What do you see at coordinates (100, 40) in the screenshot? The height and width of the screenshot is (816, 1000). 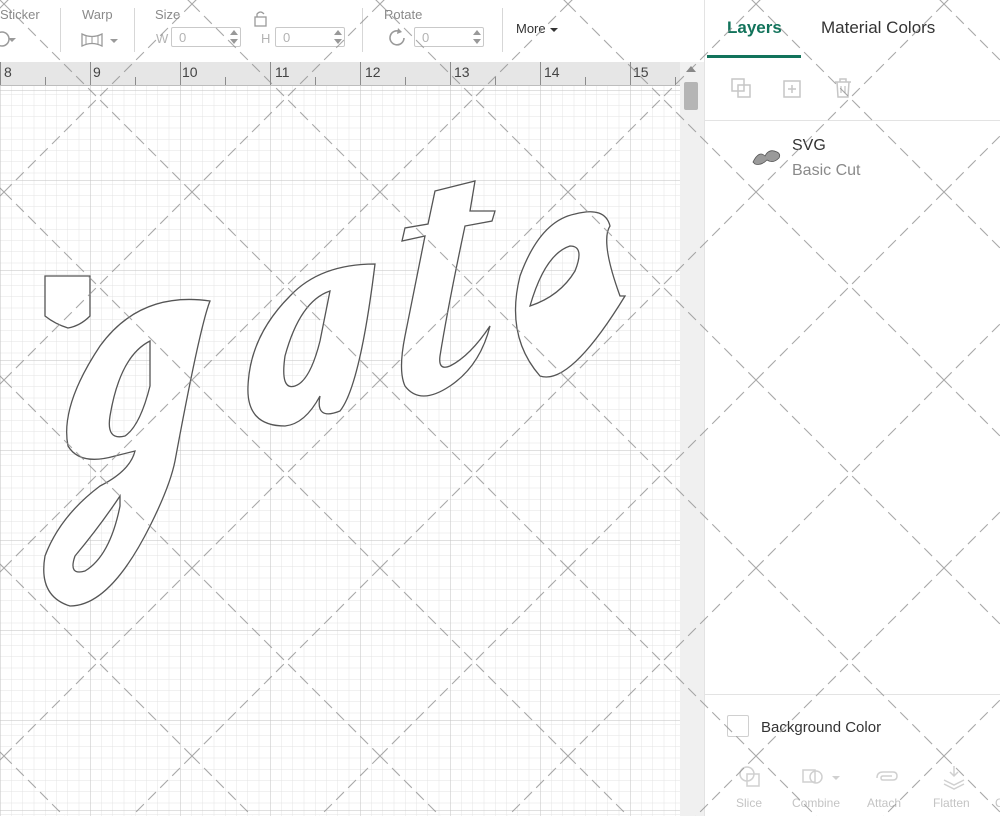 I see `warp-icon` at bounding box center [100, 40].